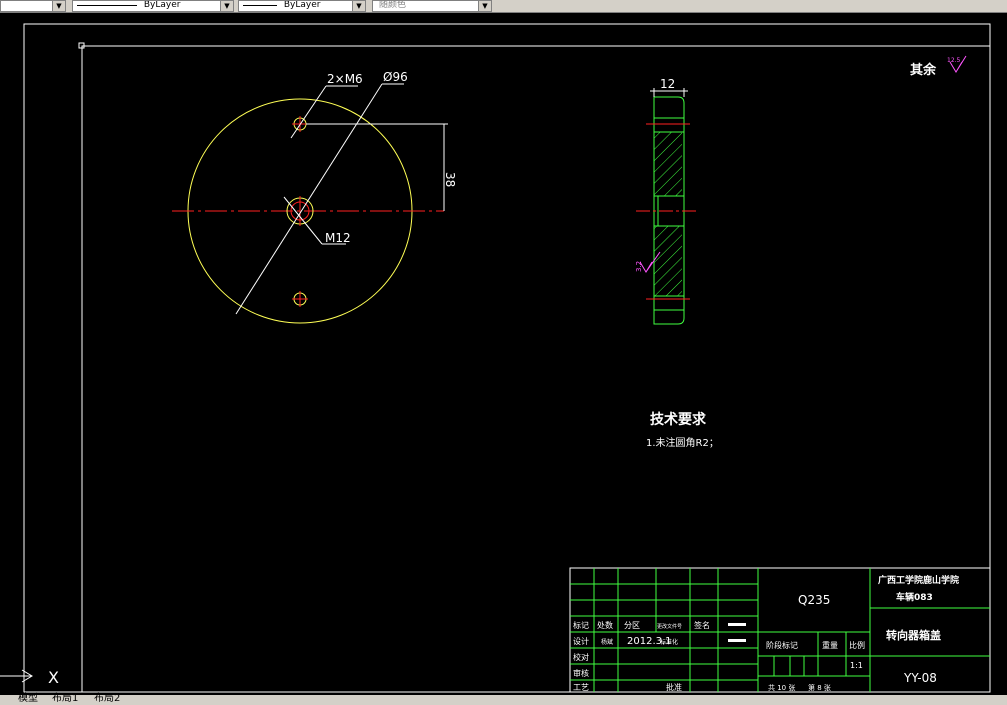  I want to click on stage-mark-label: 阶段标记, so click(782, 645).